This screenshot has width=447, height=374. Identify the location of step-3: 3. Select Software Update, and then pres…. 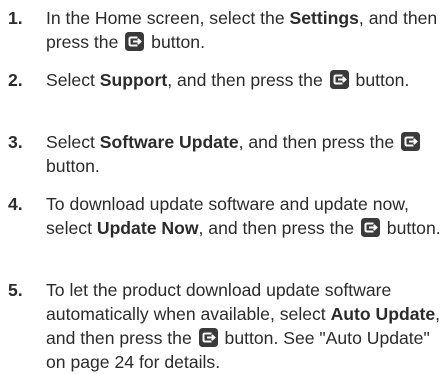
(223, 154).